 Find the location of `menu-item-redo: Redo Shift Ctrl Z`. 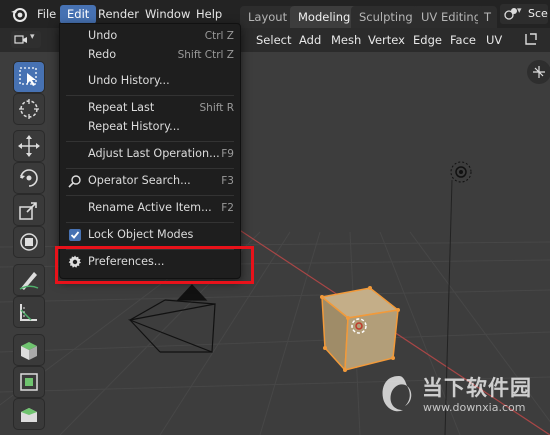

menu-item-redo: Redo Shift Ctrl Z is located at coordinates (150, 55).